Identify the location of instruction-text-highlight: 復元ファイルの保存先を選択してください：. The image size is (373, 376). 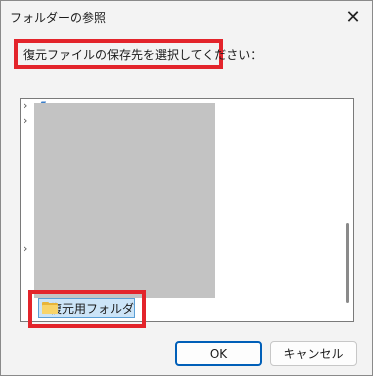
(138, 54).